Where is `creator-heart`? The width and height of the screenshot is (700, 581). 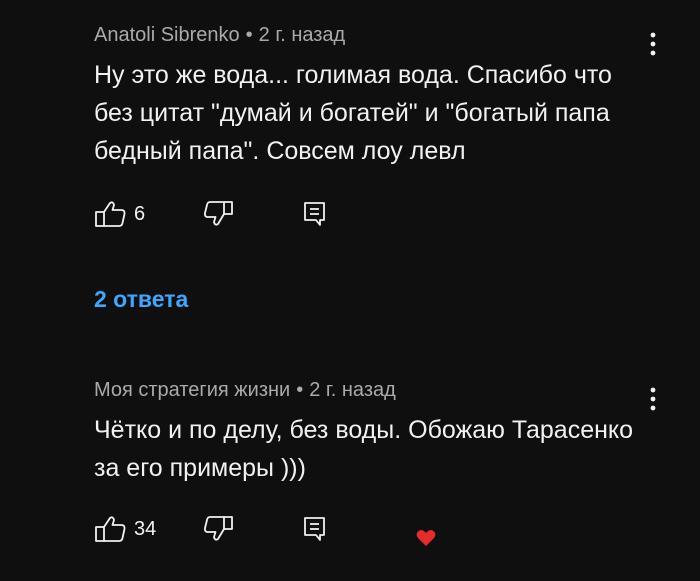 creator-heart is located at coordinates (426, 540).